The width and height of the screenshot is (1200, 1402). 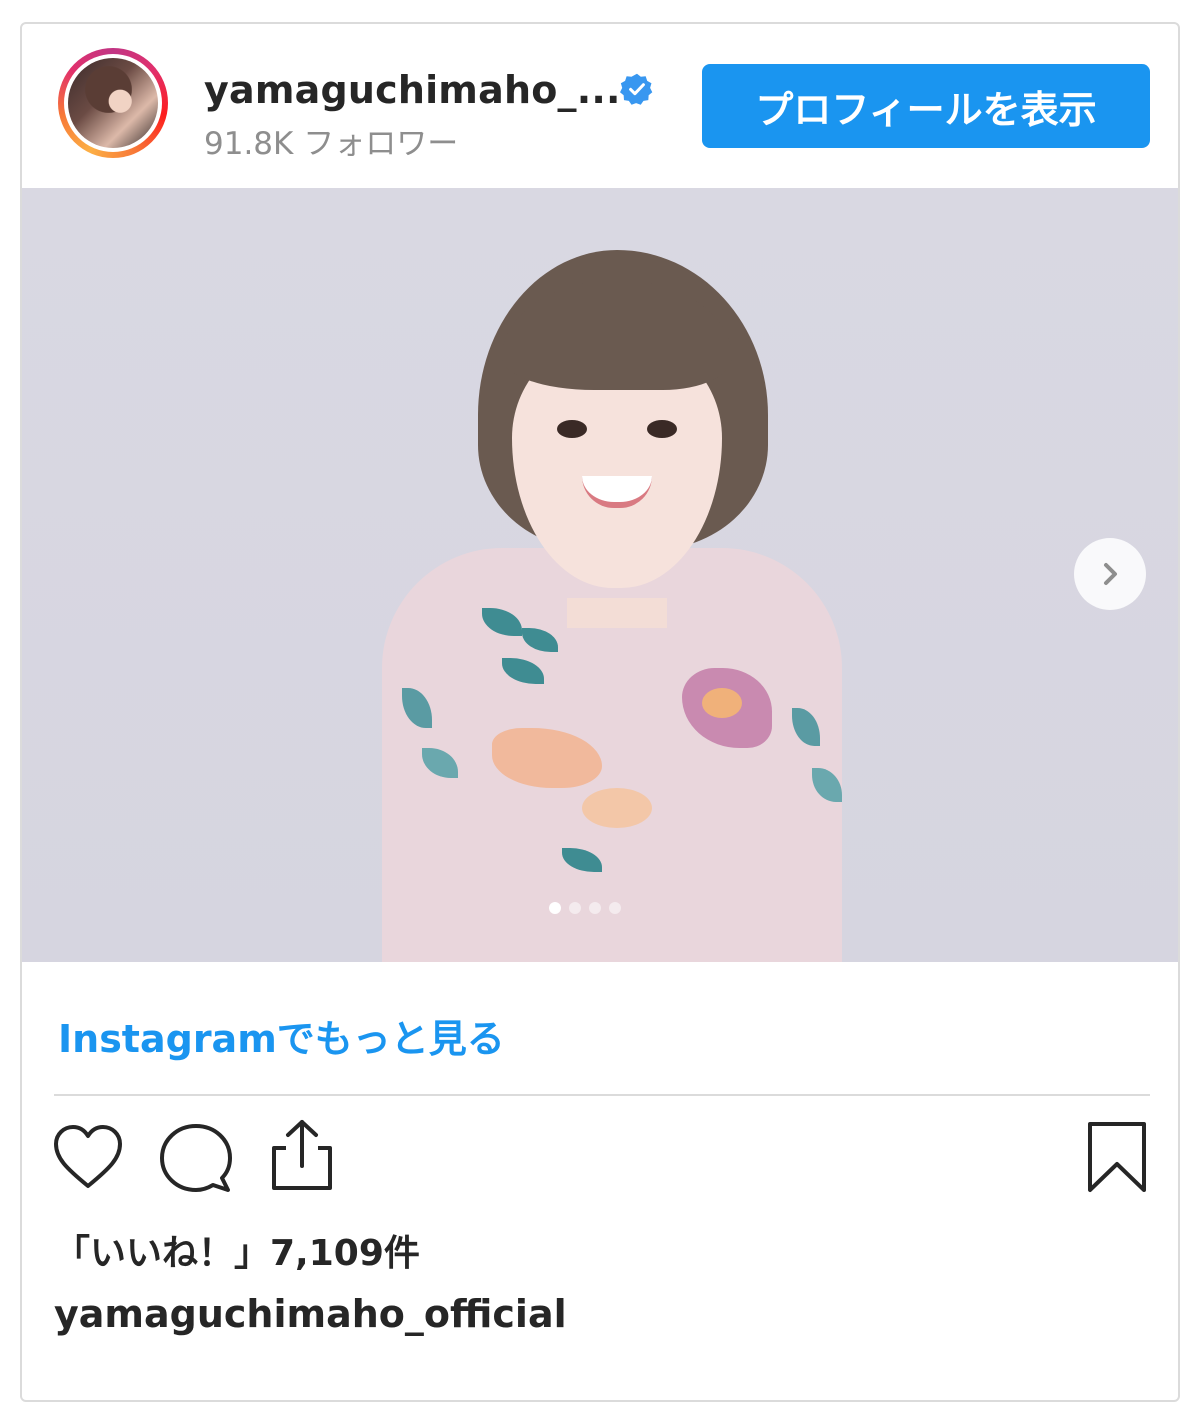 I want to click on post-header: yamaguchimaho_... 91.8K フォロワー プロフィールを表示, so click(x=600, y=106).